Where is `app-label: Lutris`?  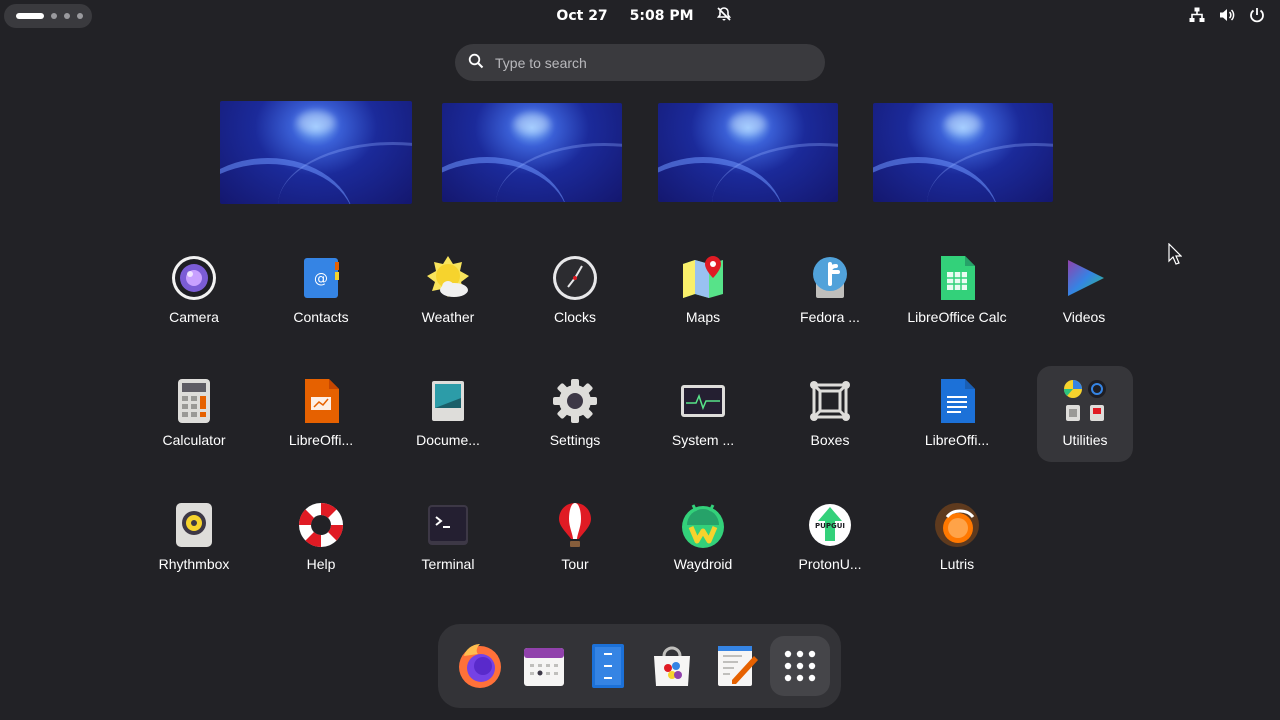
app-label: Lutris is located at coordinates (957, 564).